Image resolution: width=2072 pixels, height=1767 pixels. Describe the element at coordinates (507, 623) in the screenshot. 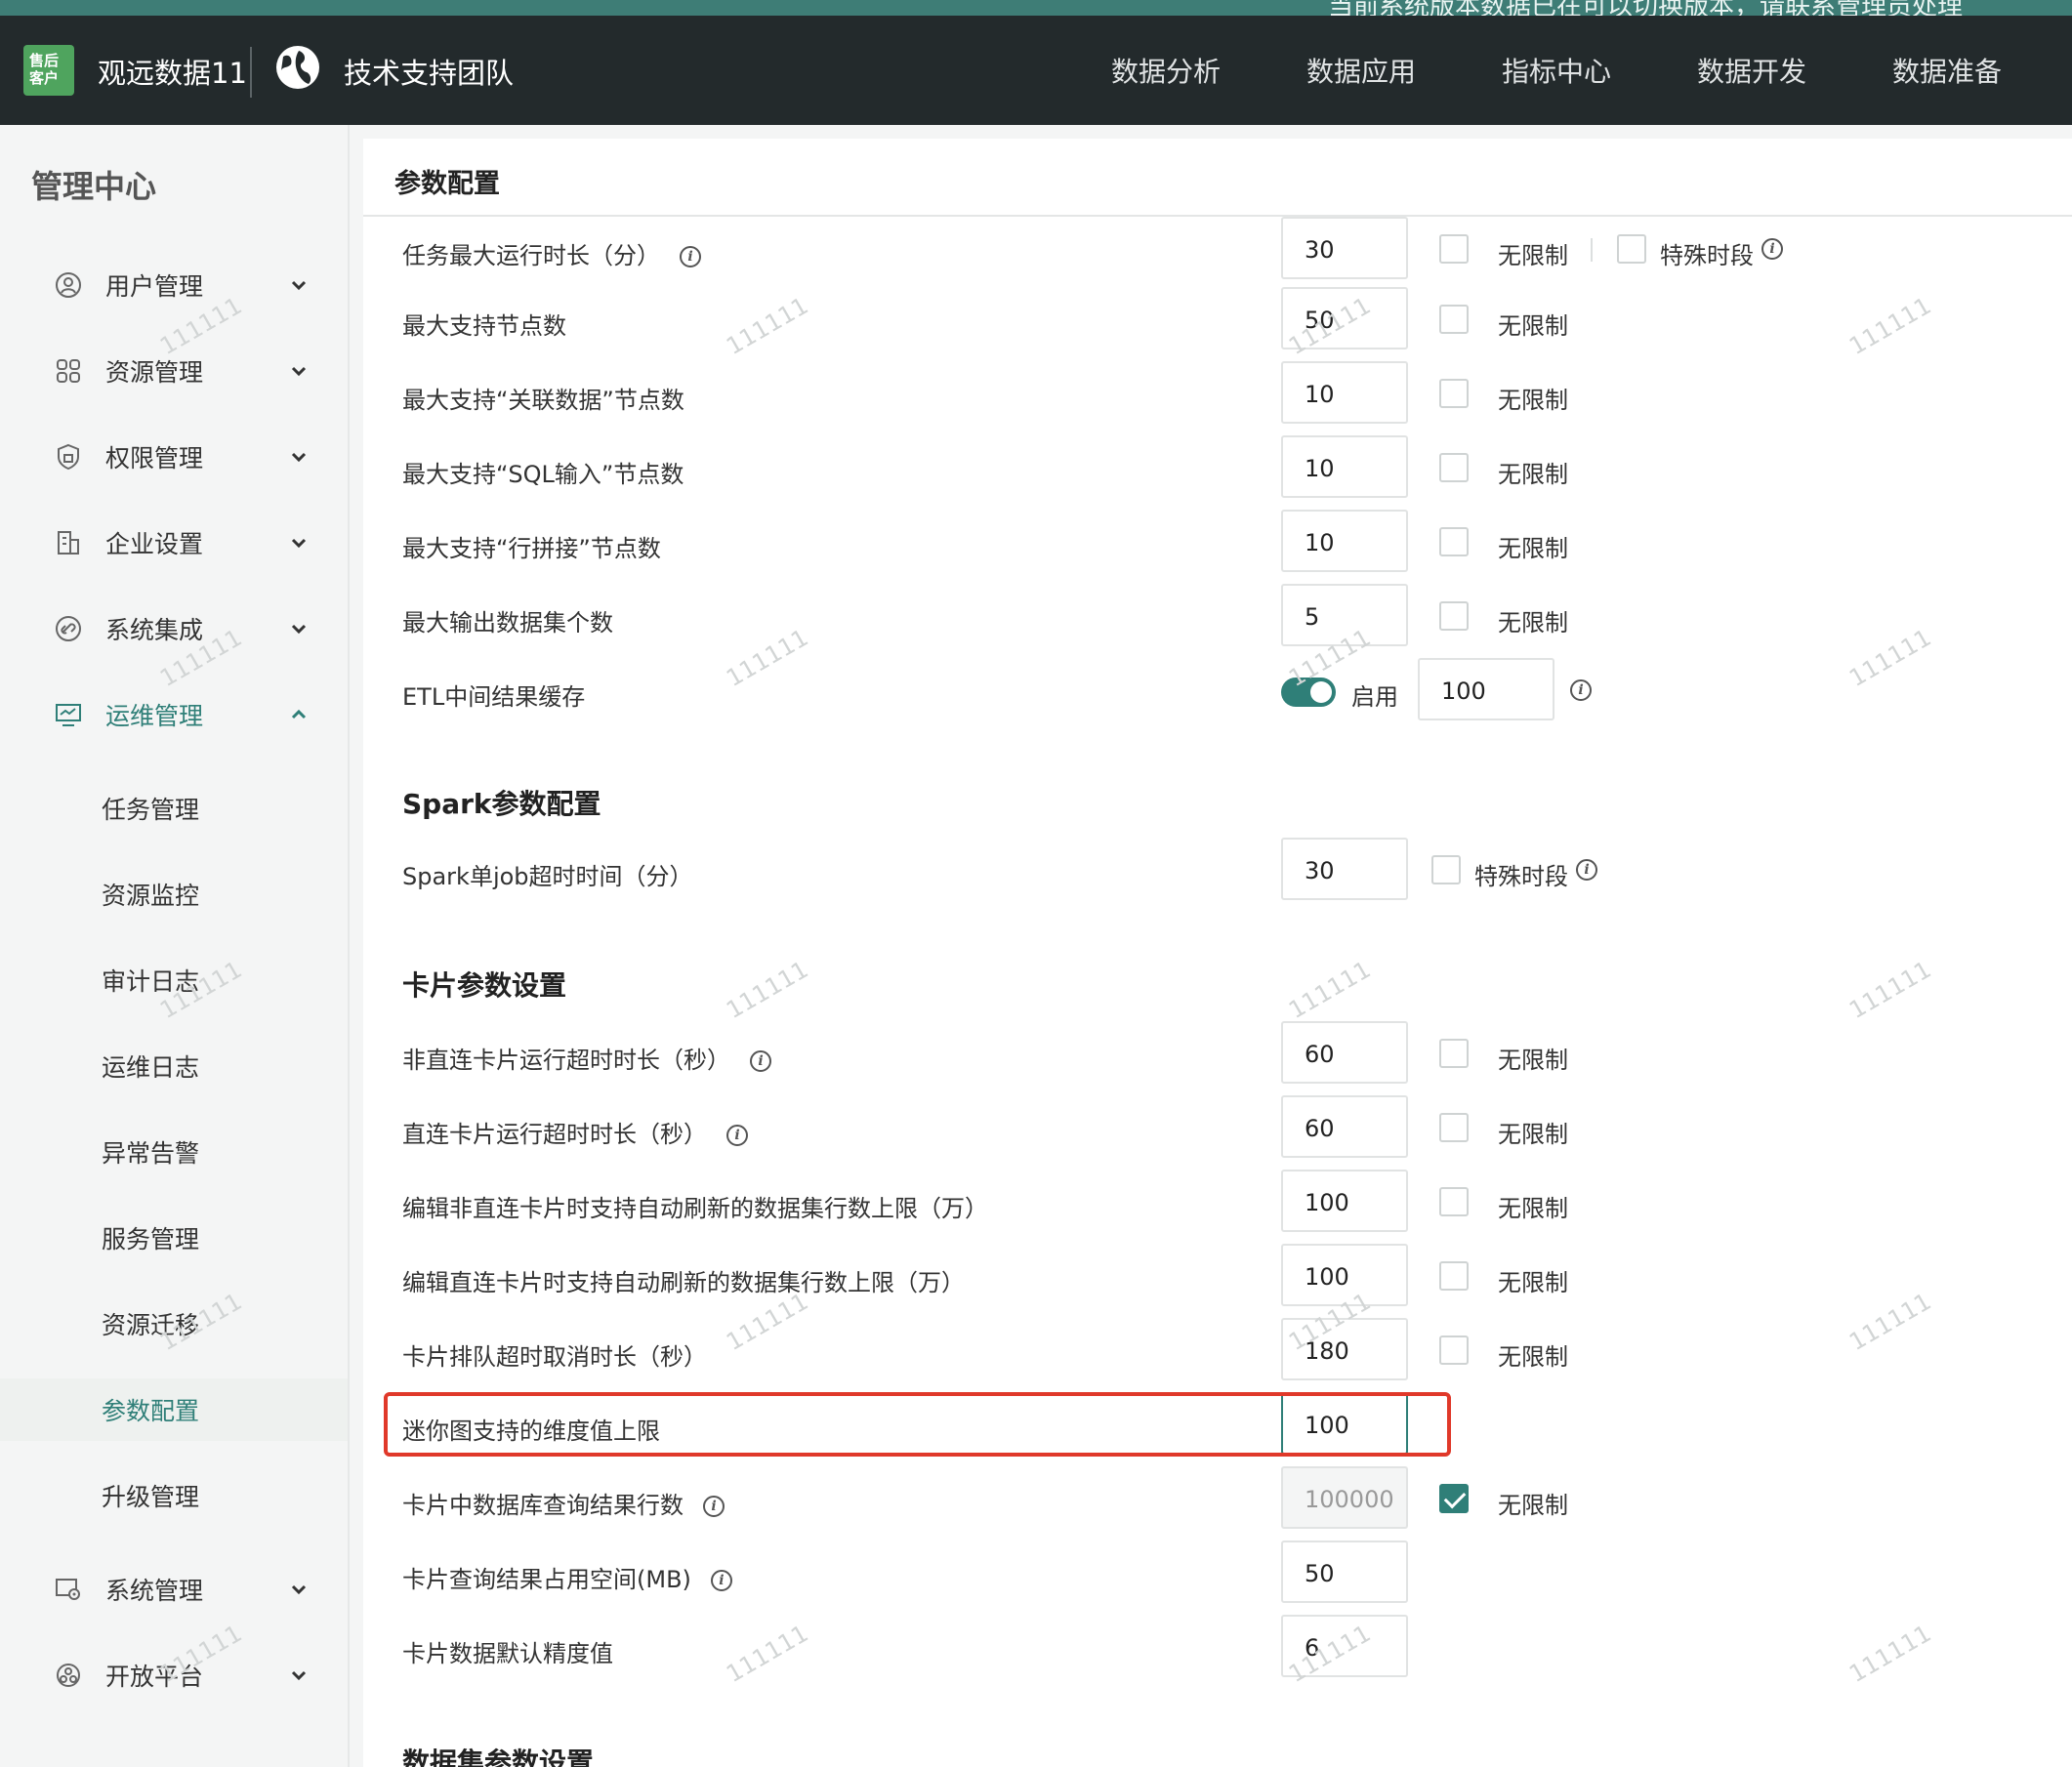

I see `param-label: 最大输出数据集个数` at that location.